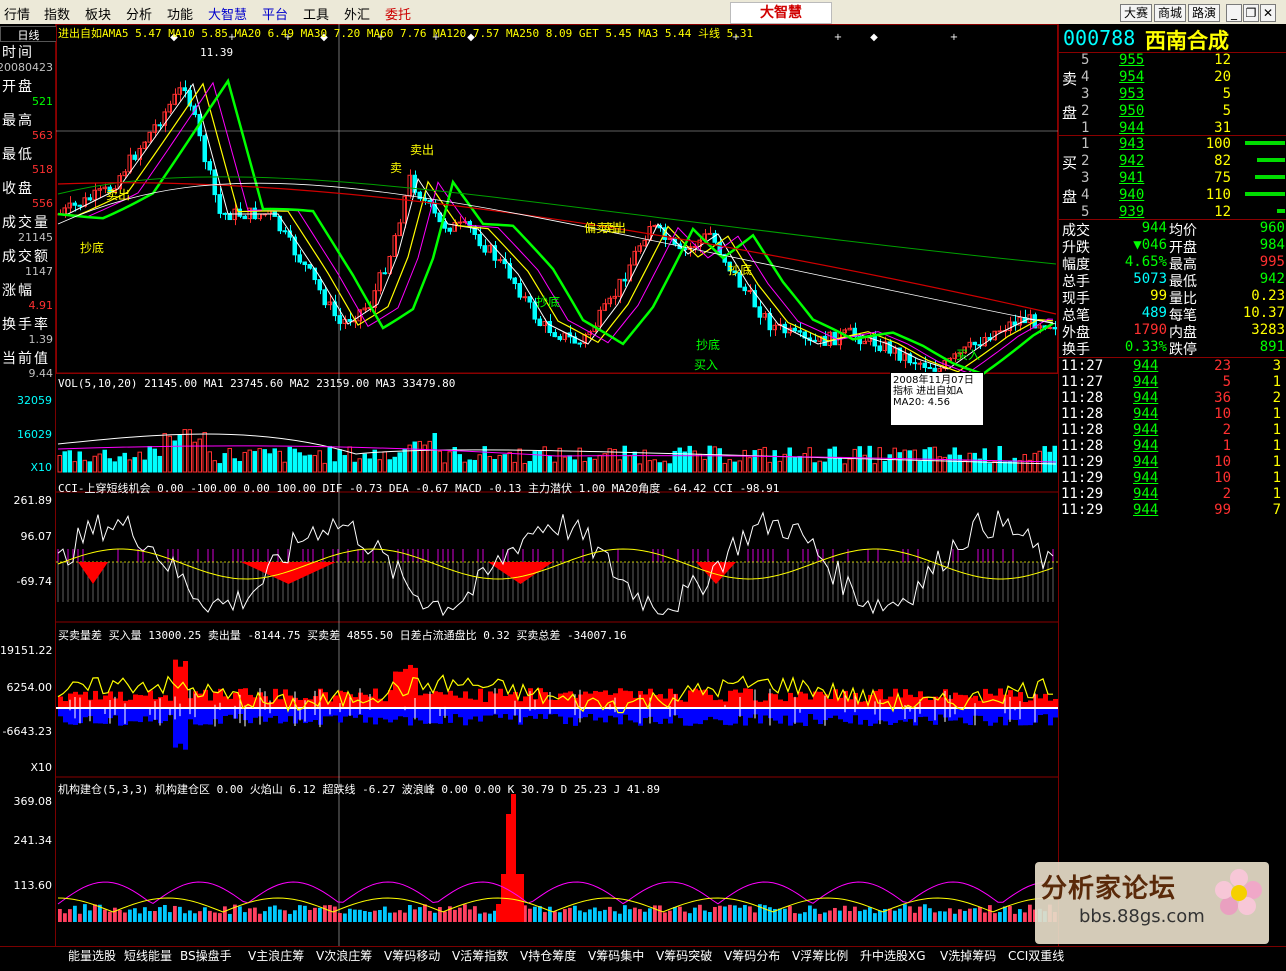 The height and width of the screenshot is (971, 1286). Describe the element at coordinates (826, 956) in the screenshot. I see `formula-tab: V浮筹比例` at that location.